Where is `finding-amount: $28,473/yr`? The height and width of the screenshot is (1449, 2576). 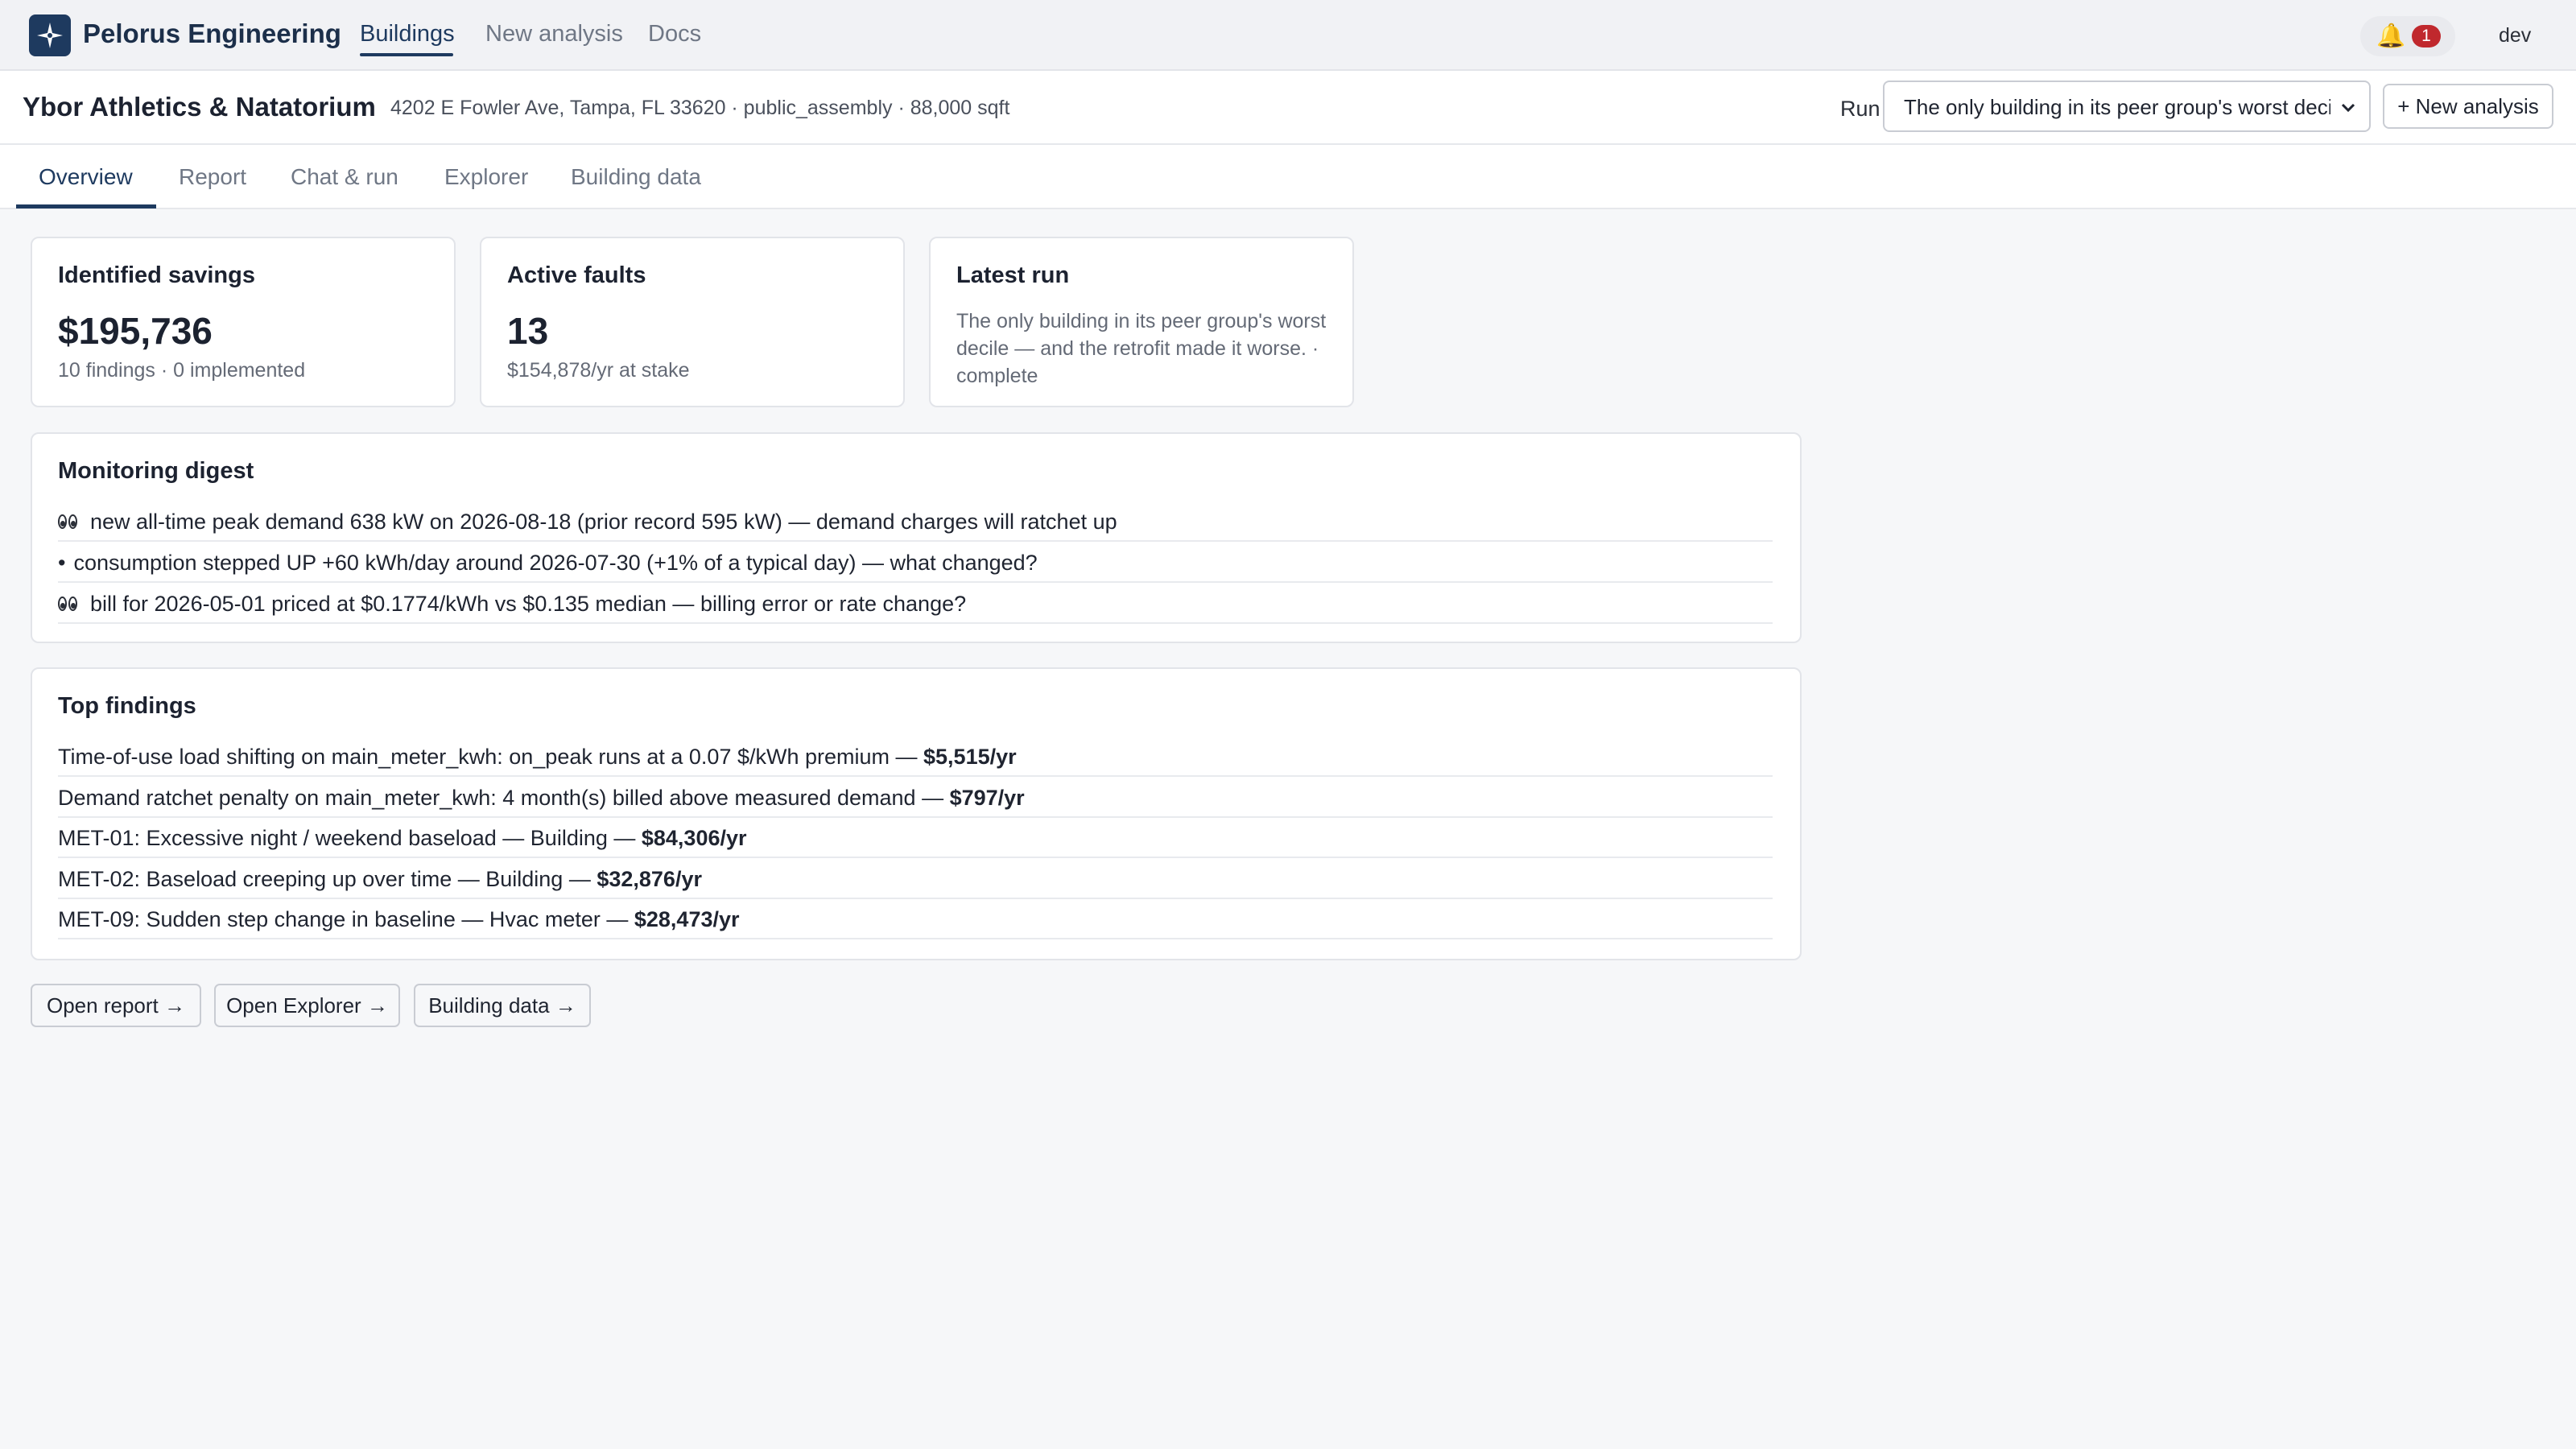 finding-amount: $28,473/yr is located at coordinates (687, 919).